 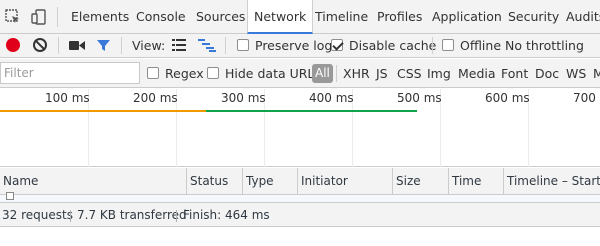 I want to click on type-filter-doc: Doc, so click(x=547, y=73).